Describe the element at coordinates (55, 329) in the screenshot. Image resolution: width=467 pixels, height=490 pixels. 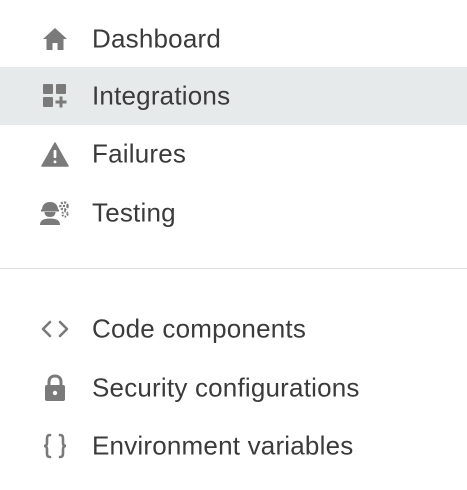
I see `code-icon` at that location.